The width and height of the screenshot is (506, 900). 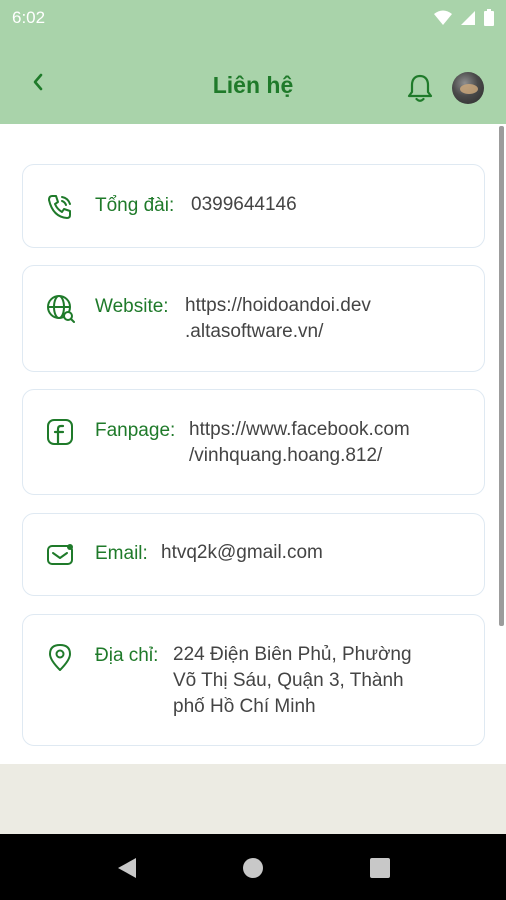 What do you see at coordinates (244, 204) in the screenshot?
I see `contact-value: 0399644146` at bounding box center [244, 204].